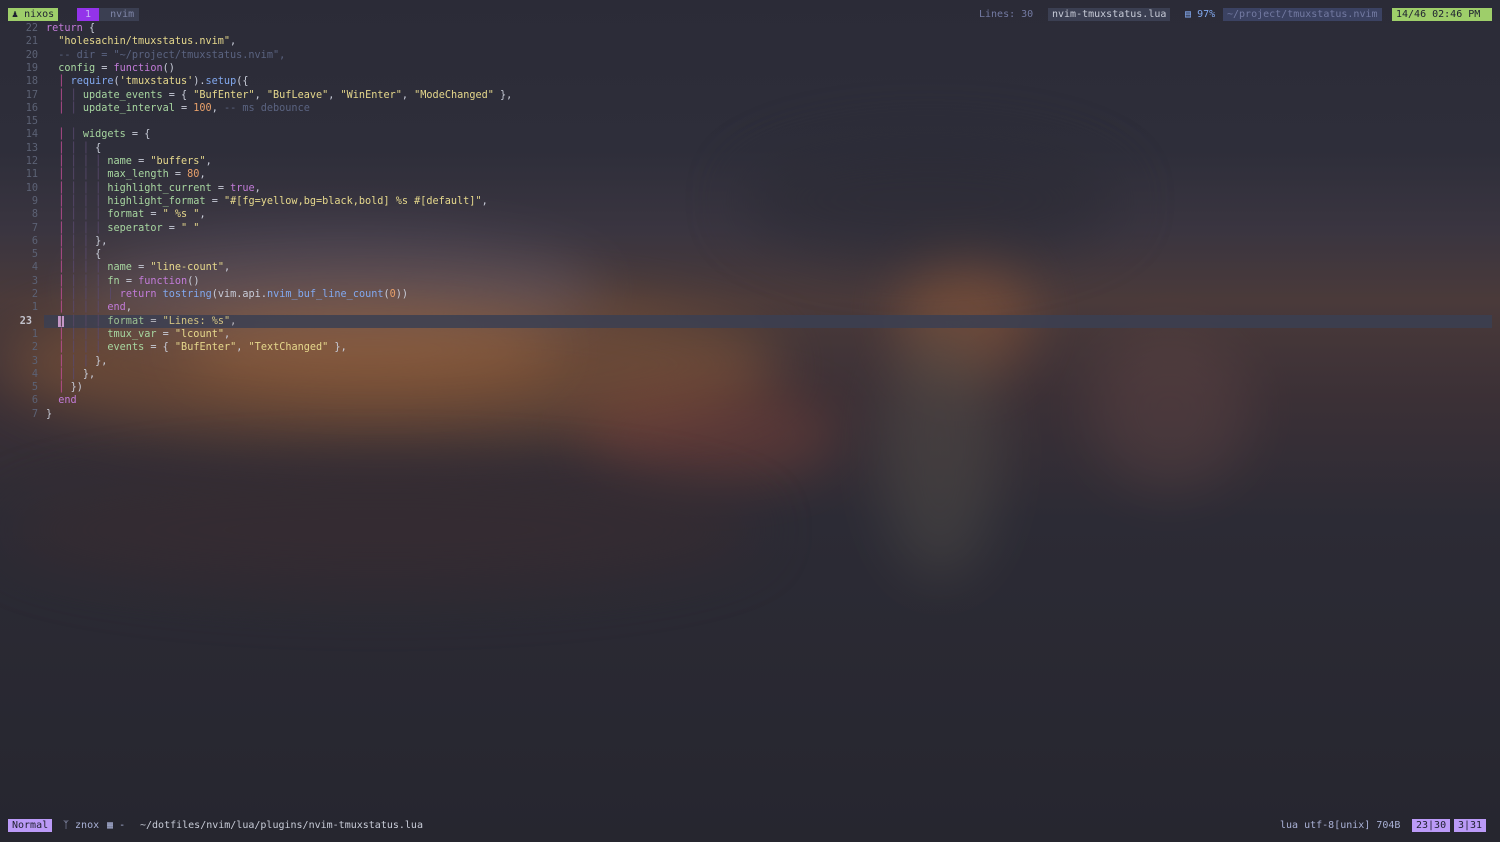 This screenshot has width=1500, height=842. What do you see at coordinates (750, 228) in the screenshot?
I see `code-line: 7 │ │ │ │ seperator = " "` at bounding box center [750, 228].